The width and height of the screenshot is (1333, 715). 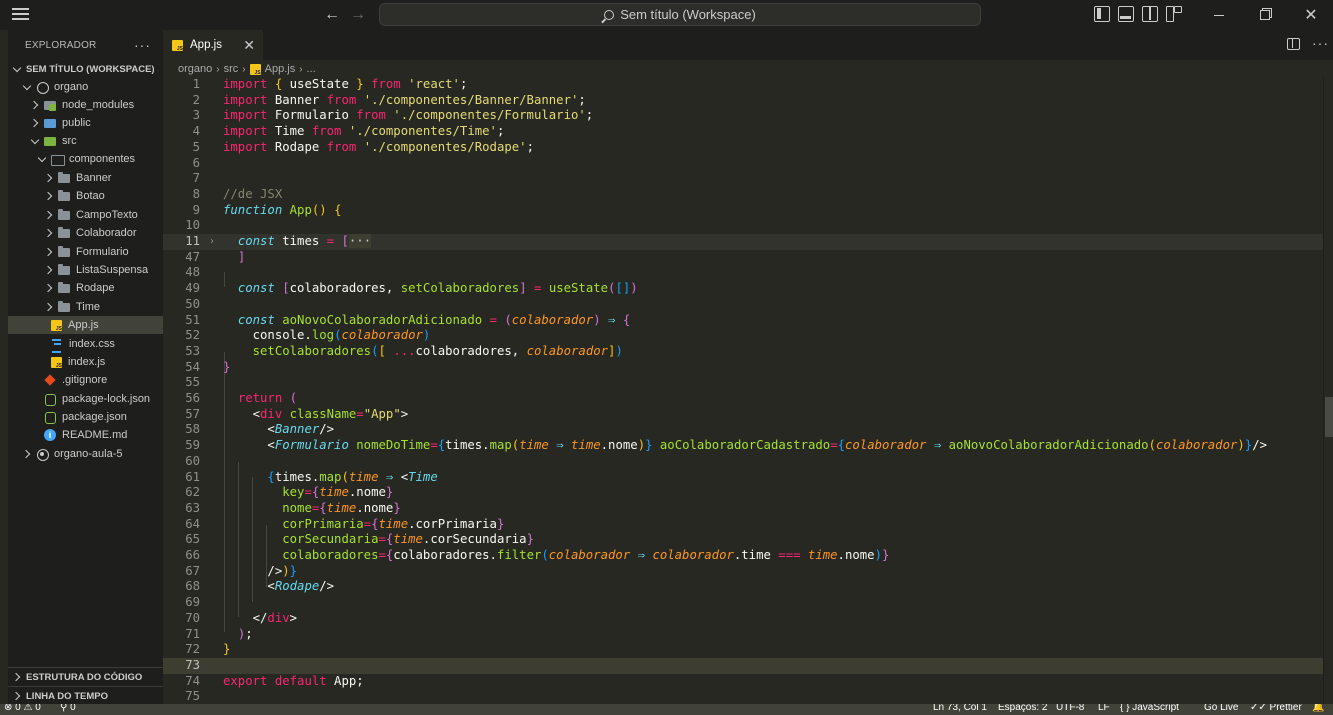 I want to click on line-ending: LF, so click(x=1104, y=708).